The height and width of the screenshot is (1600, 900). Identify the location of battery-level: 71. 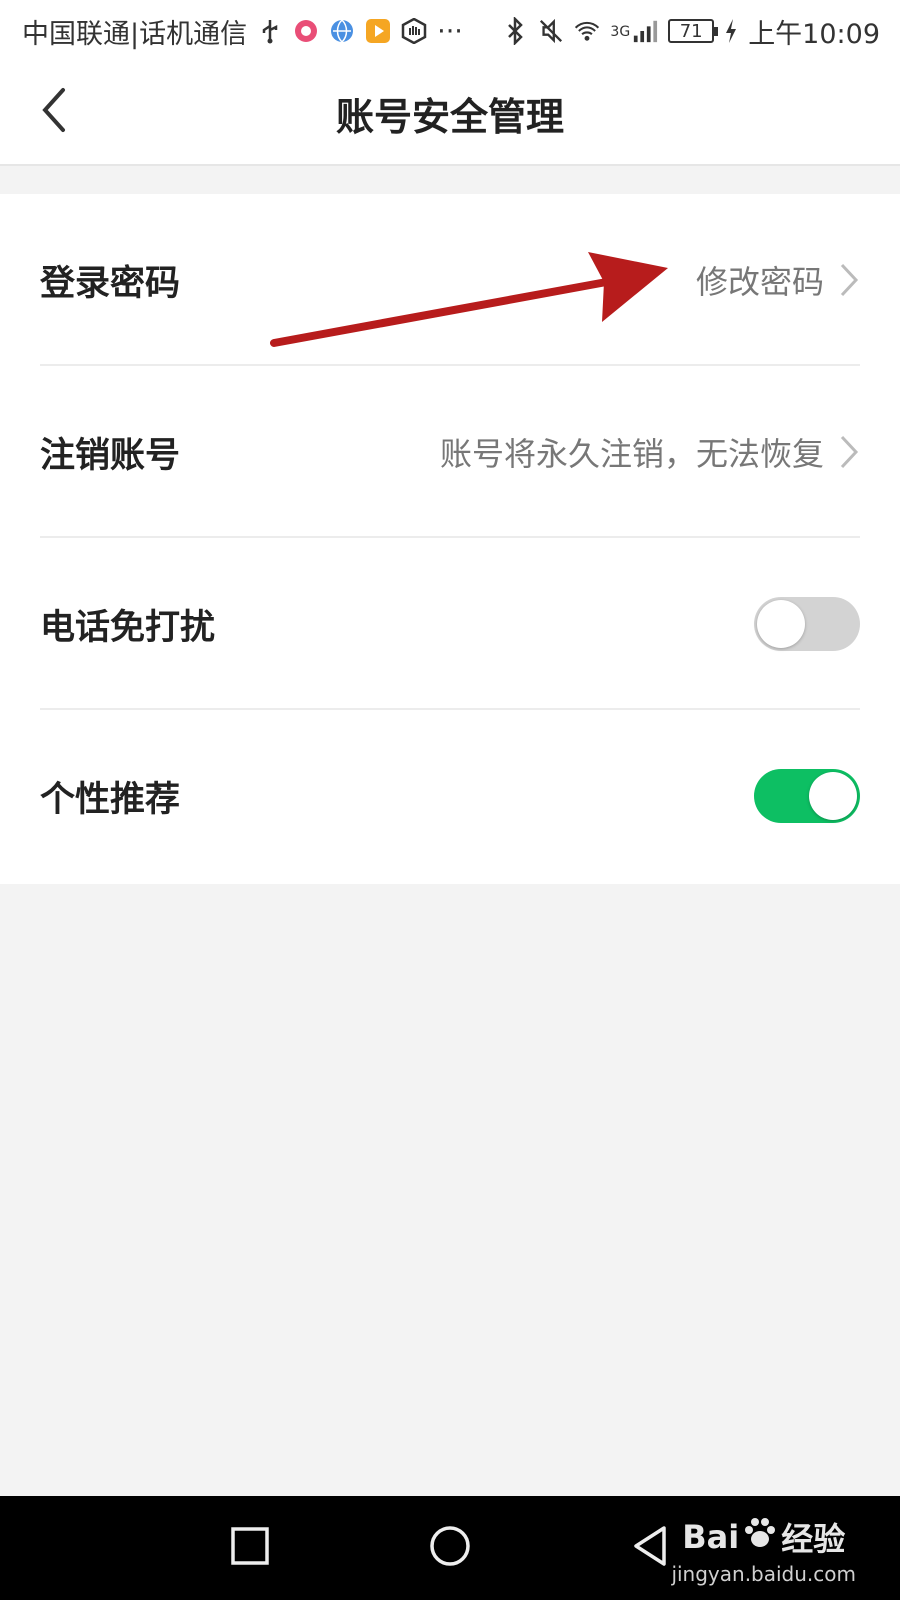
(691, 31).